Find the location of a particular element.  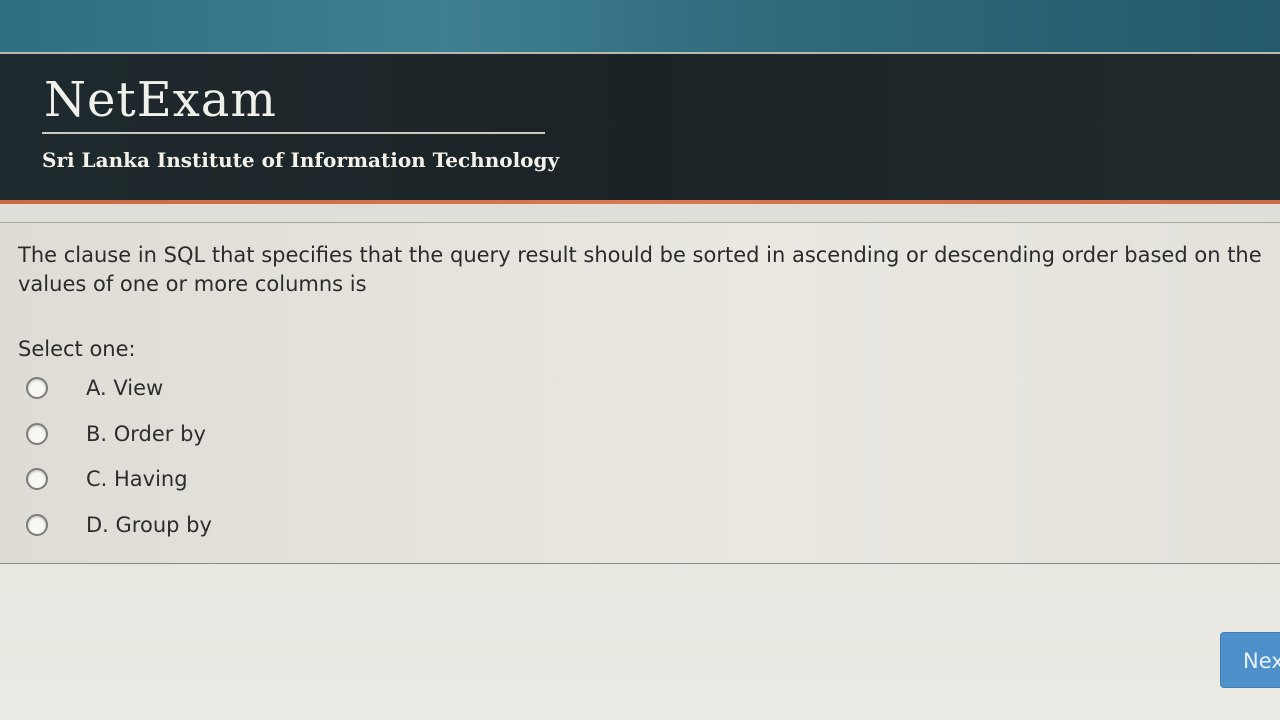

header-accent-bar is located at coordinates (640, 202).